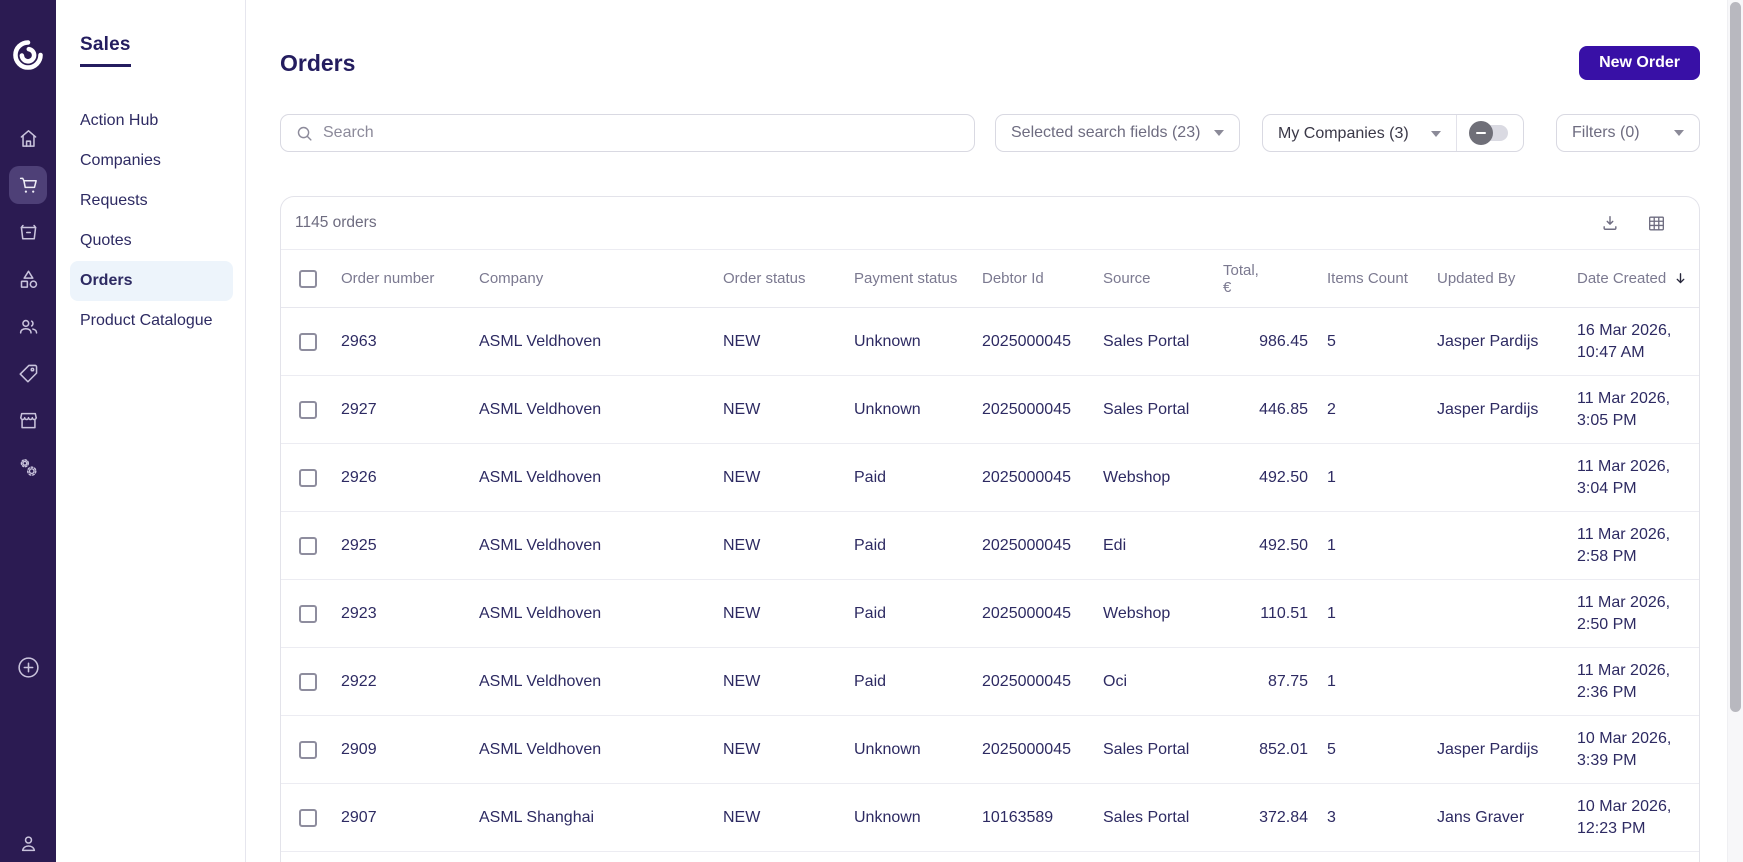 The image size is (1743, 862). What do you see at coordinates (151, 281) in the screenshot?
I see `sidebar-item-orders: Orders` at bounding box center [151, 281].